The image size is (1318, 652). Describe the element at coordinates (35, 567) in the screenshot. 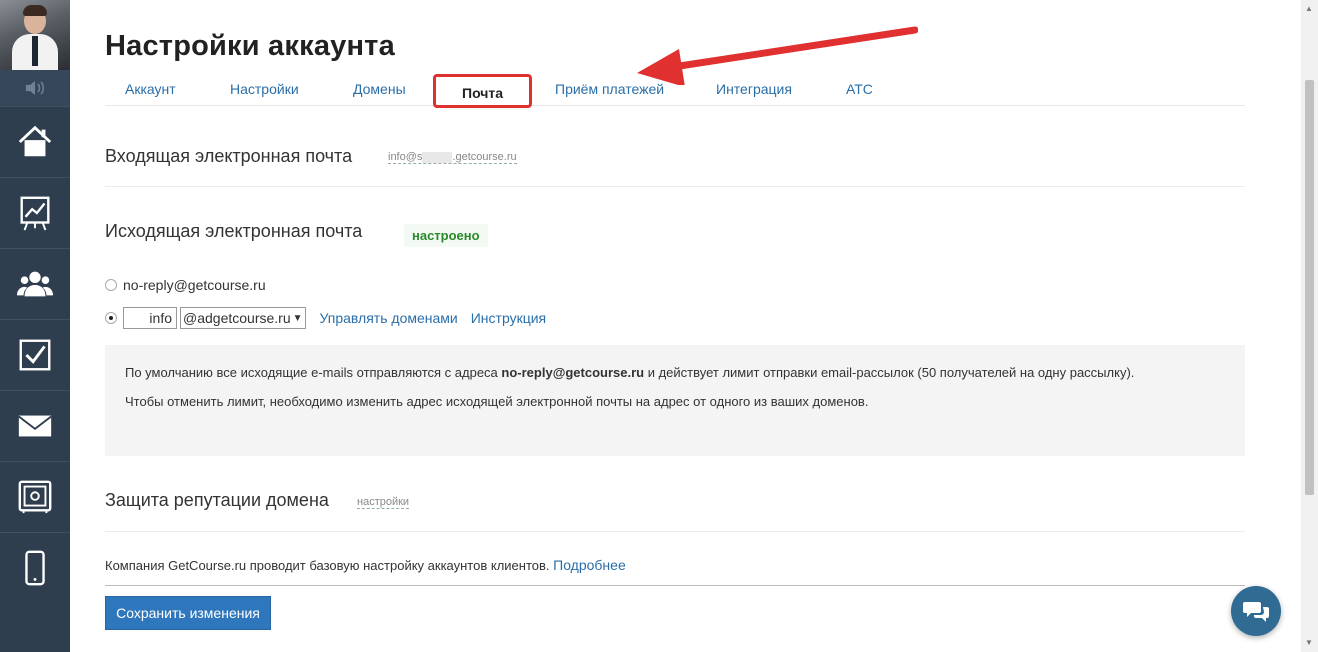

I see `phone-icon` at that location.